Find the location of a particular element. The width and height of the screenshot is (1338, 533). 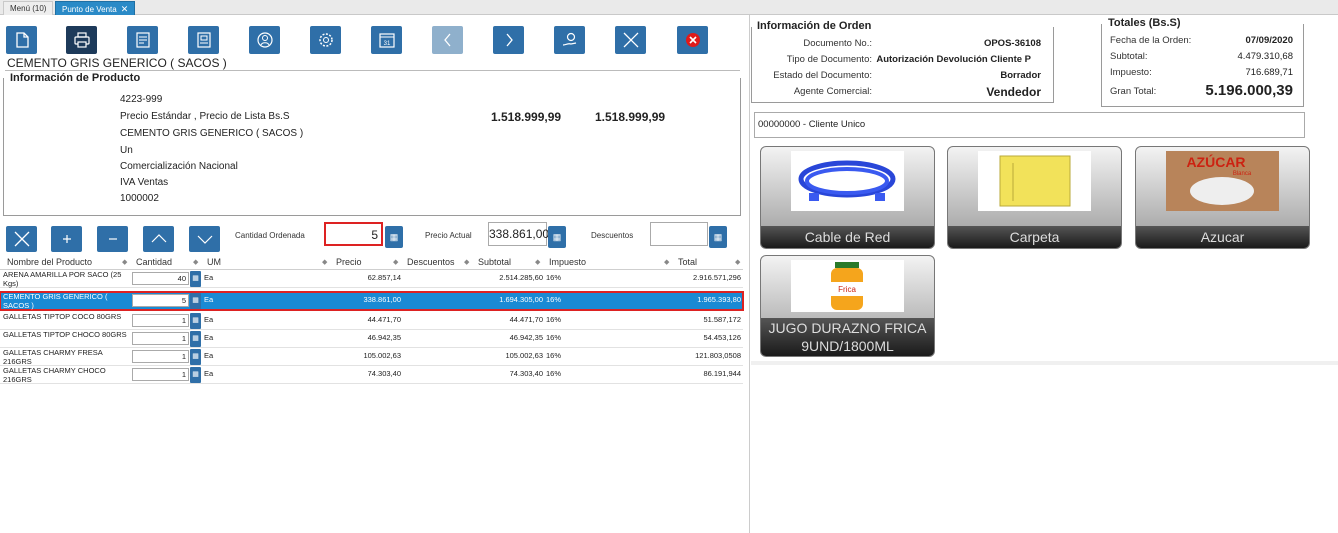

chevron-down-icon is located at coordinates (204, 239).